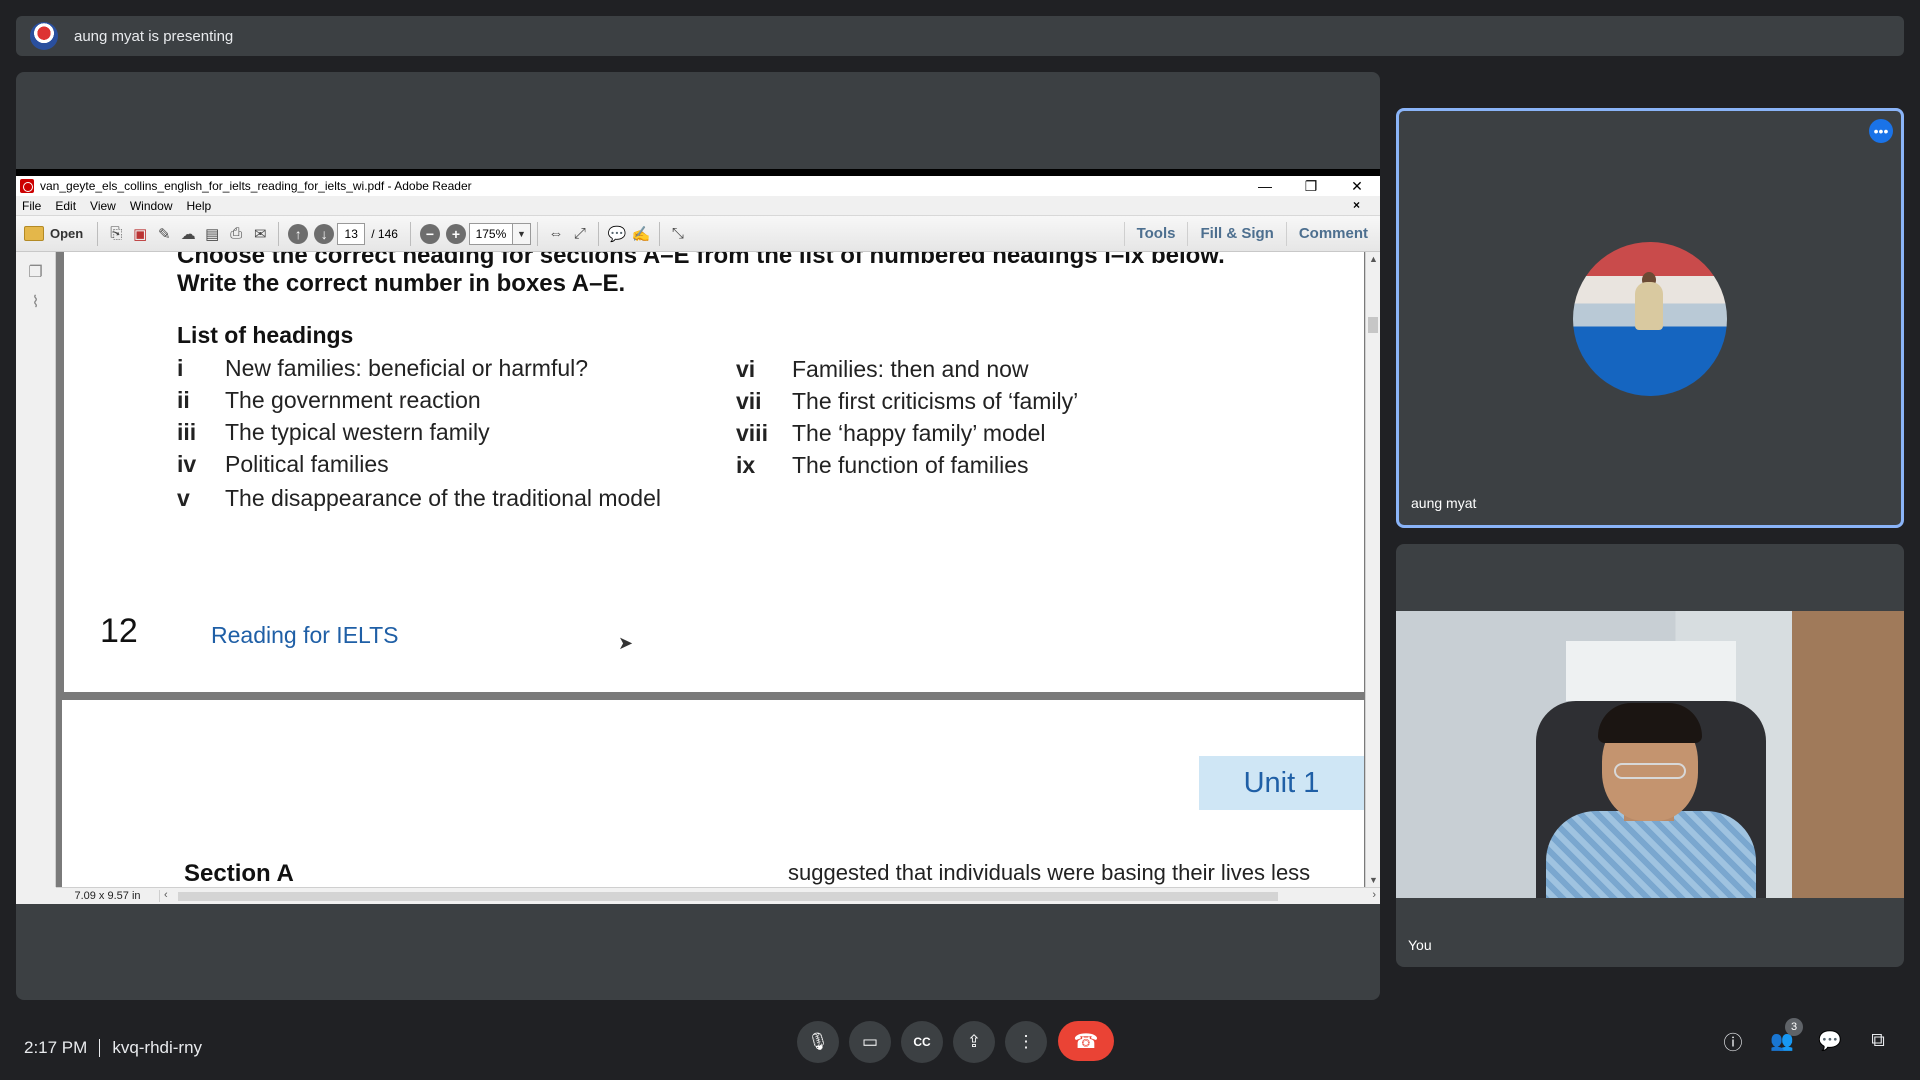  What do you see at coordinates (36, 302) in the screenshot?
I see `attachments-paperclip-icon: ⌇` at bounding box center [36, 302].